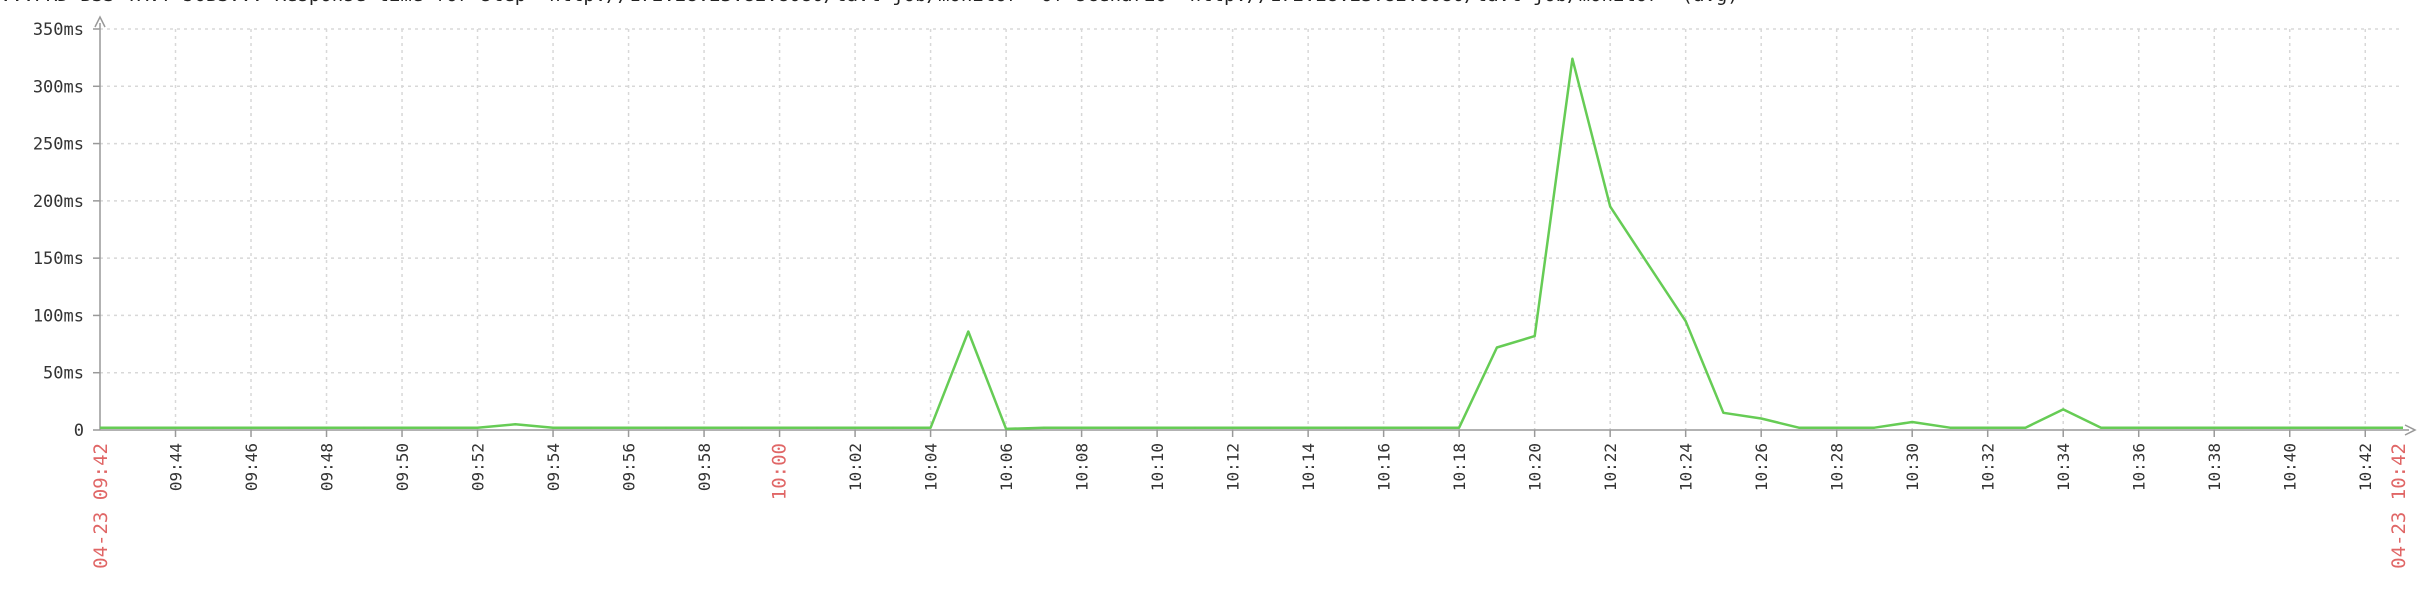 This screenshot has height=592, width=2430. I want to click on x-tick-label: 10:06, so click(1006, 467).